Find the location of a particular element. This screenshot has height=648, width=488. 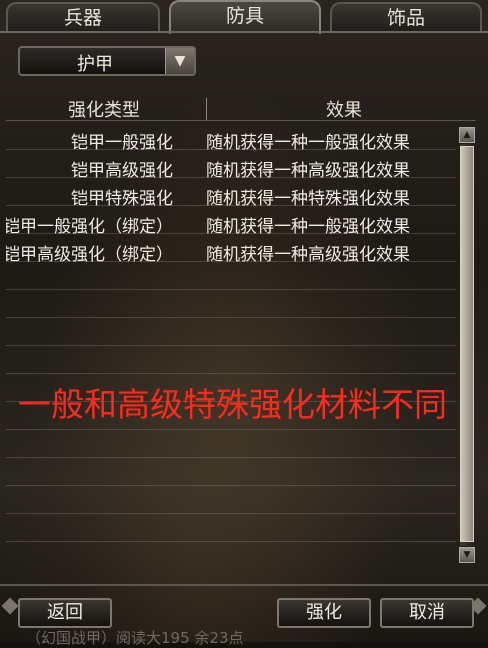

chevron-down-icon: ▼ is located at coordinates (179, 61).